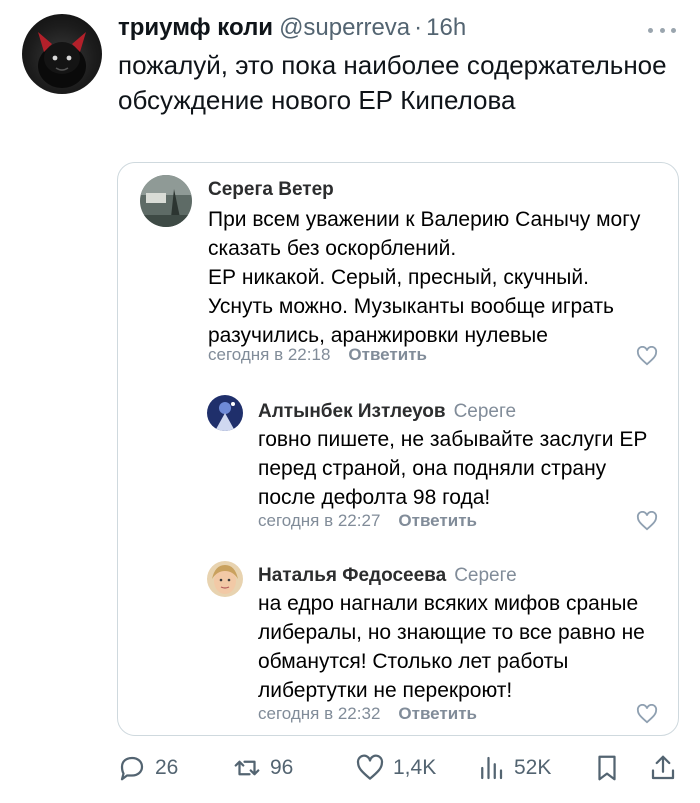  I want to click on comment-meta: сегодня в 22:18 Ответить, so click(317, 355).